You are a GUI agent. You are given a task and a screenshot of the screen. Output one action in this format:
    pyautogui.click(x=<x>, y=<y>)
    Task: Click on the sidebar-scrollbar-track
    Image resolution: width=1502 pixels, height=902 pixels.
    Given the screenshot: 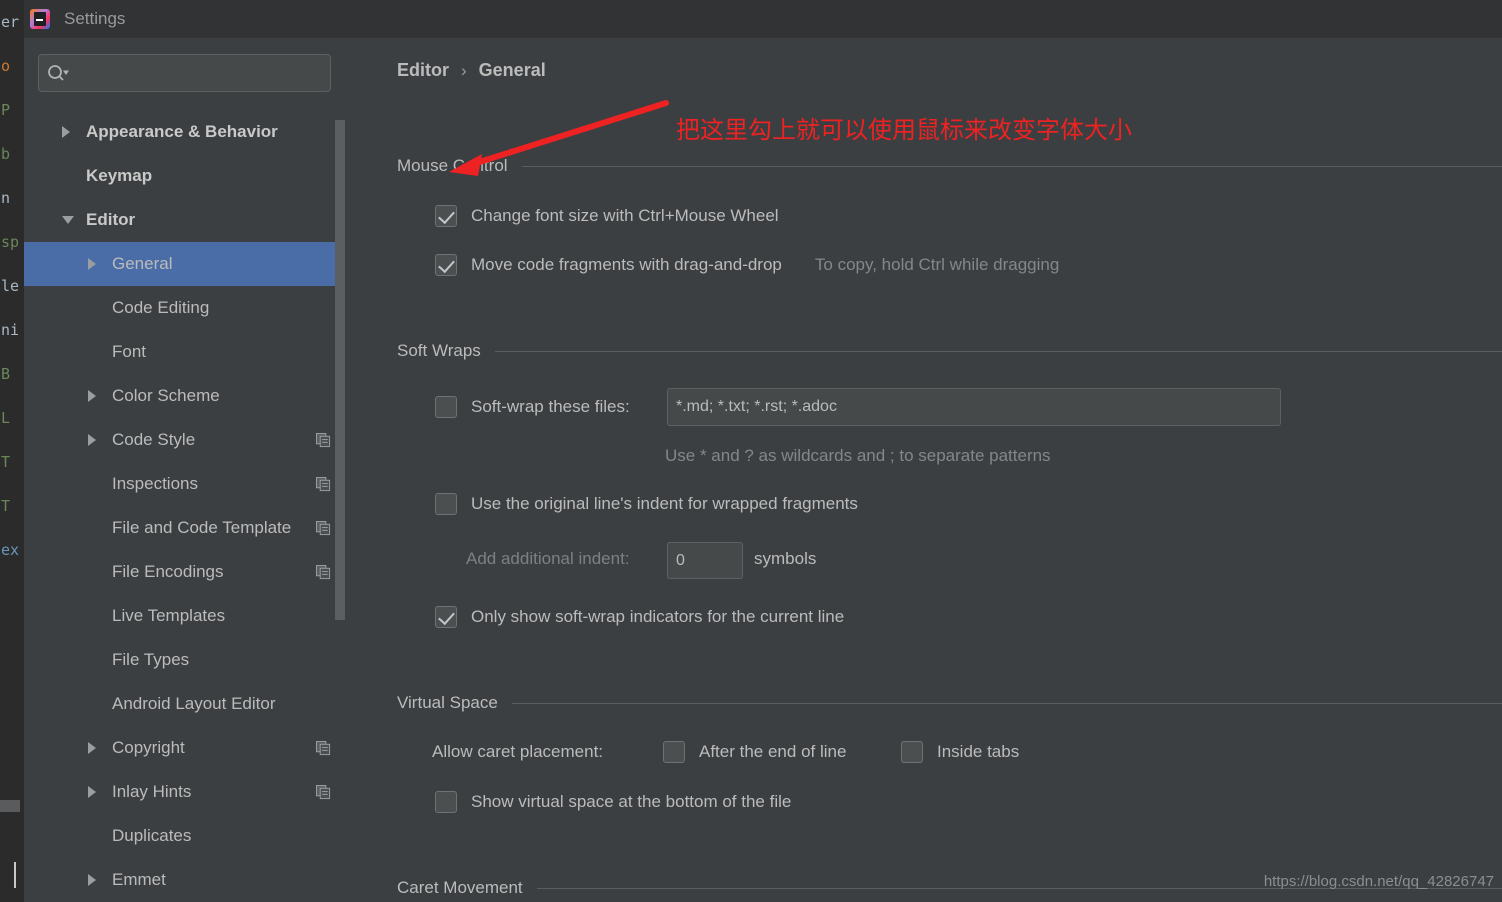 What is the action you would take?
    pyautogui.click(x=340, y=470)
    